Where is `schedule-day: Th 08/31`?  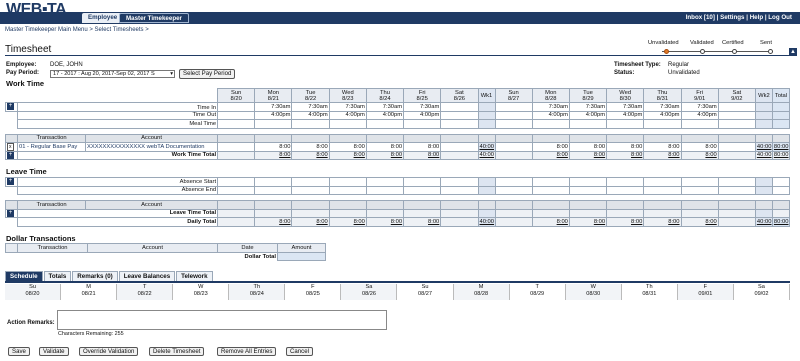 schedule-day: Th 08/31 is located at coordinates (649, 292).